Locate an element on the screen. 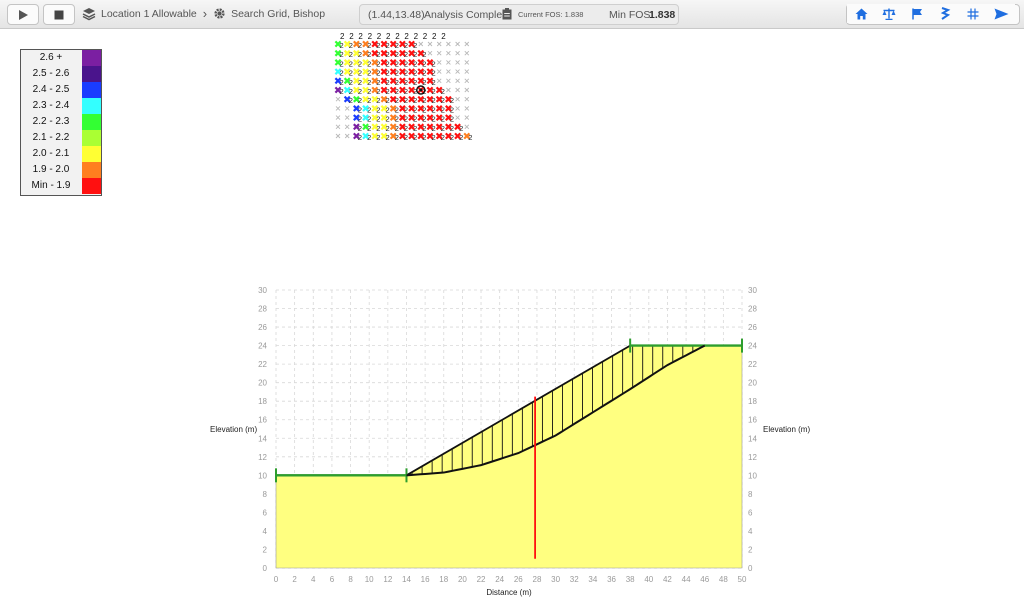 This screenshot has width=1024, height=598. clipboard-icon is located at coordinates (507, 14).